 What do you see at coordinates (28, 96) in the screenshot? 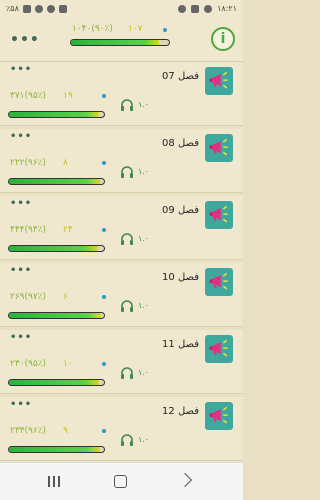
I see `chapter-total-count: ۳۷۱(۹۵٪)` at bounding box center [28, 96].